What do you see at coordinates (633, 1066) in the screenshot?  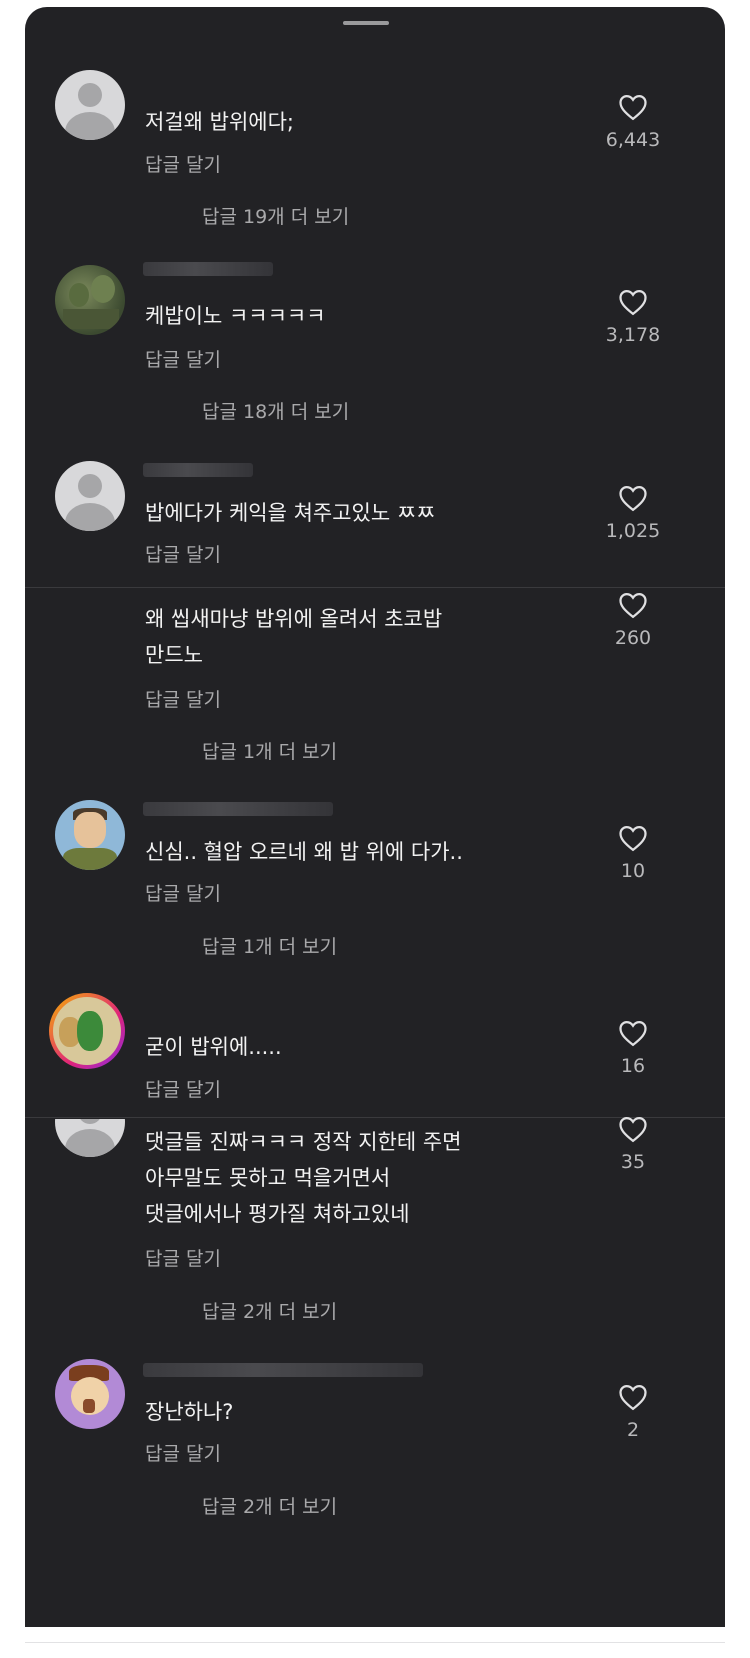 I see `like-count: 16` at bounding box center [633, 1066].